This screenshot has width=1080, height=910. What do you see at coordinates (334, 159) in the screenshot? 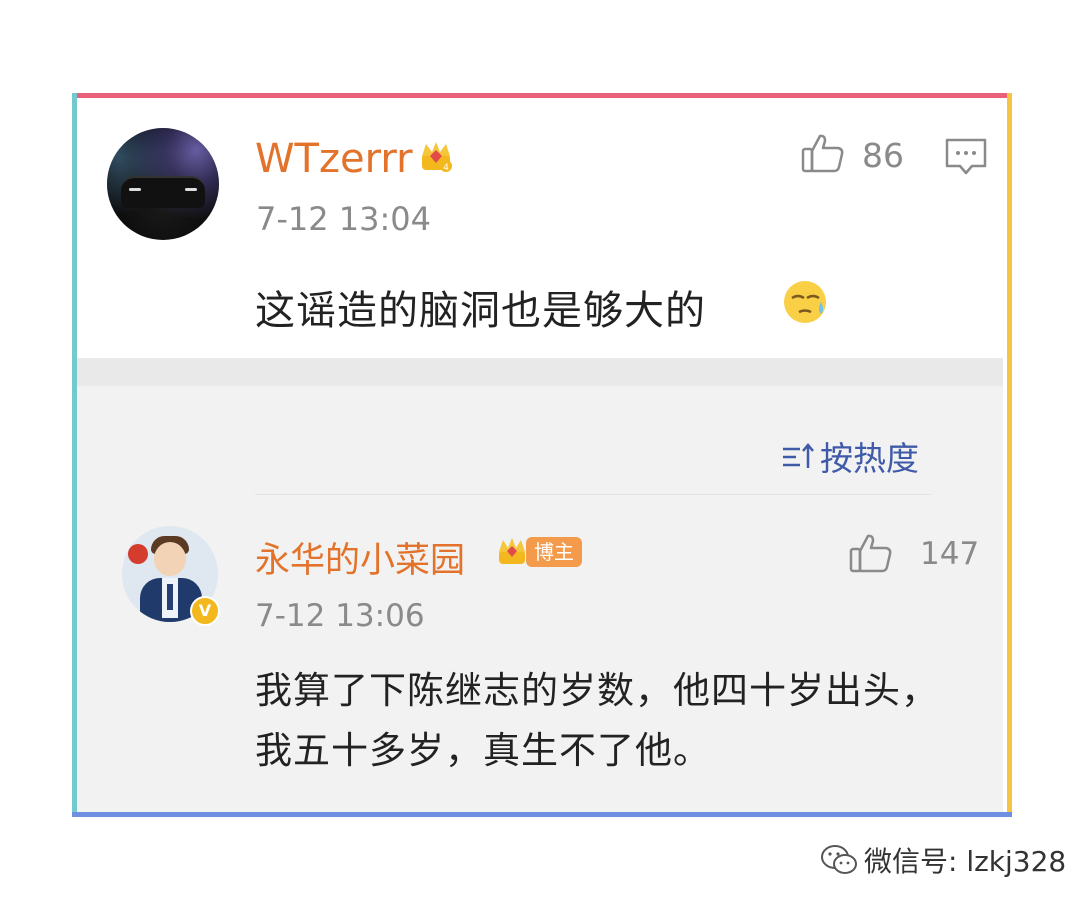
I see `comment-username: WTzerrr` at bounding box center [334, 159].